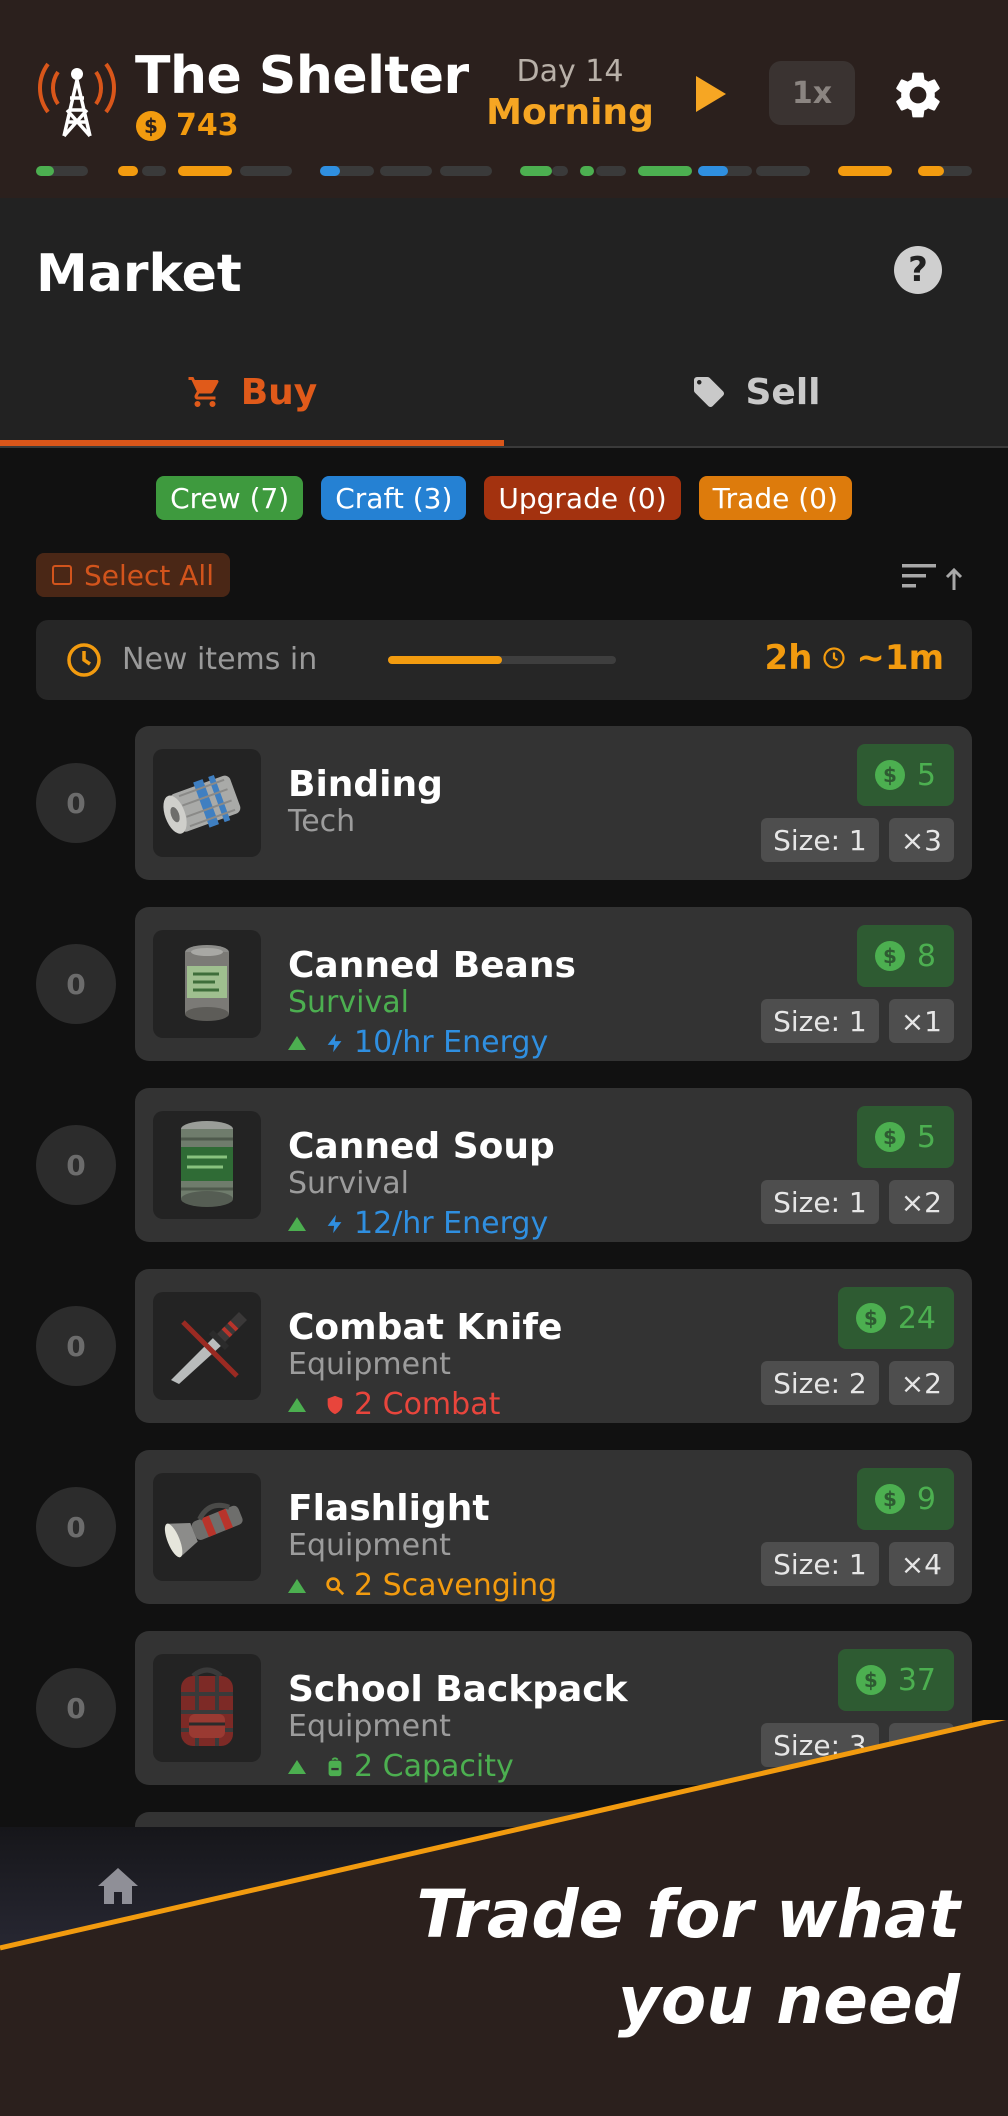  I want to click on promo-headline: Trade for what you need, so click(688, 1958).